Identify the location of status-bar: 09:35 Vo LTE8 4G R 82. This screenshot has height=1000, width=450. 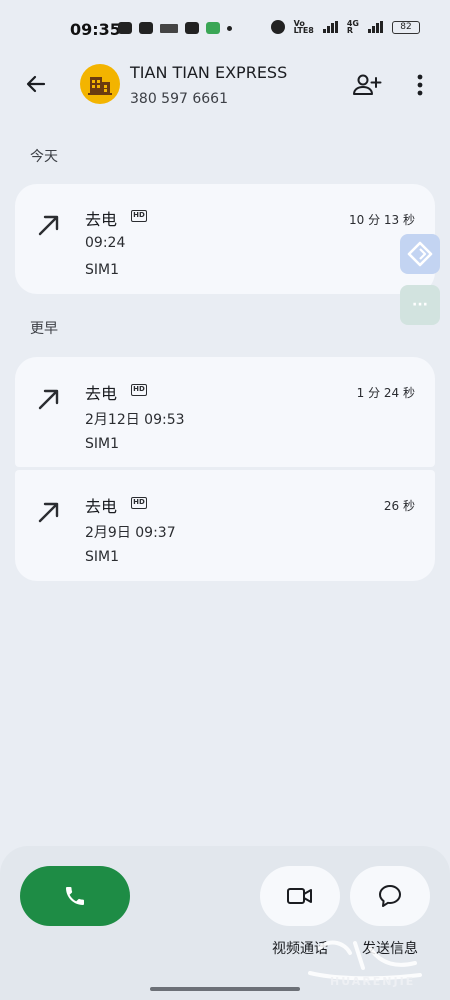
(225, 28).